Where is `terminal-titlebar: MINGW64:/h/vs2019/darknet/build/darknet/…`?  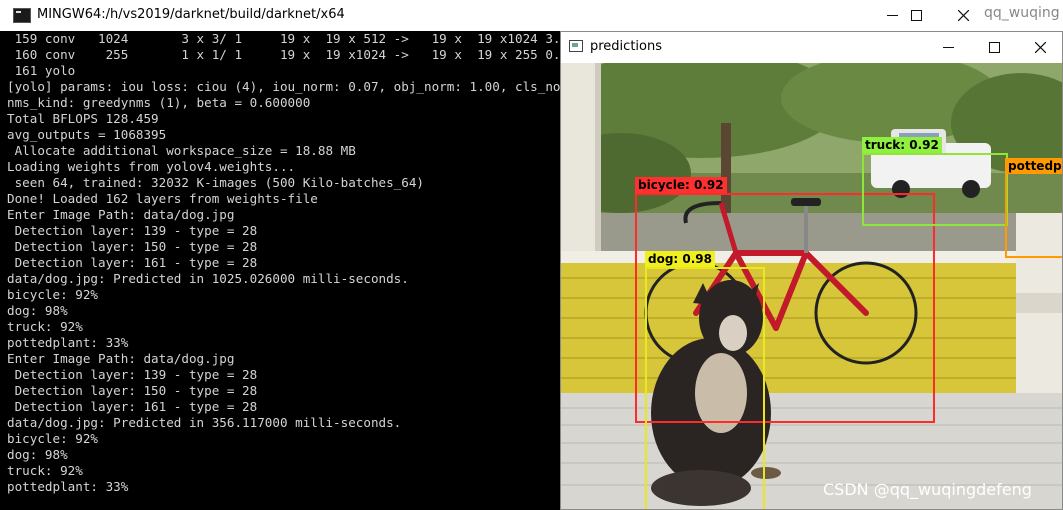 terminal-titlebar: MINGW64:/h/vs2019/darknet/build/darknet/… is located at coordinates (492, 15).